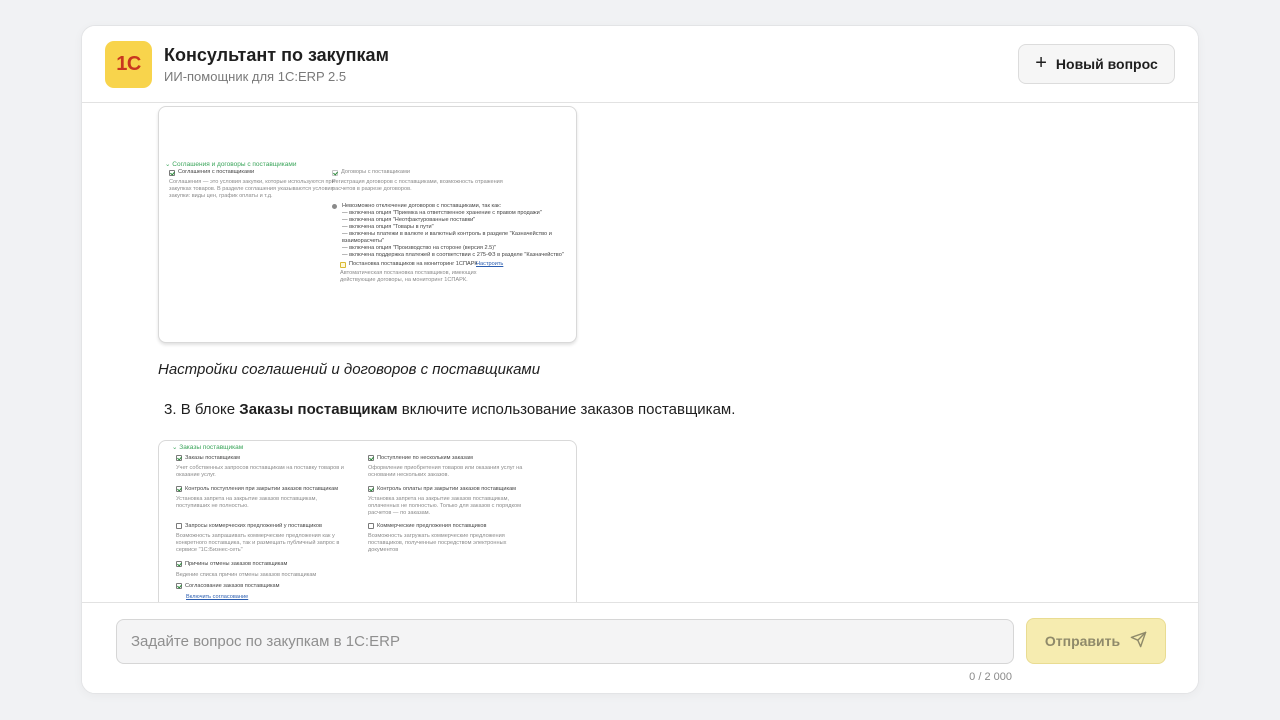 This screenshot has width=1280, height=720. What do you see at coordinates (1041, 63) in the screenshot?
I see `plus-icon: +` at bounding box center [1041, 63].